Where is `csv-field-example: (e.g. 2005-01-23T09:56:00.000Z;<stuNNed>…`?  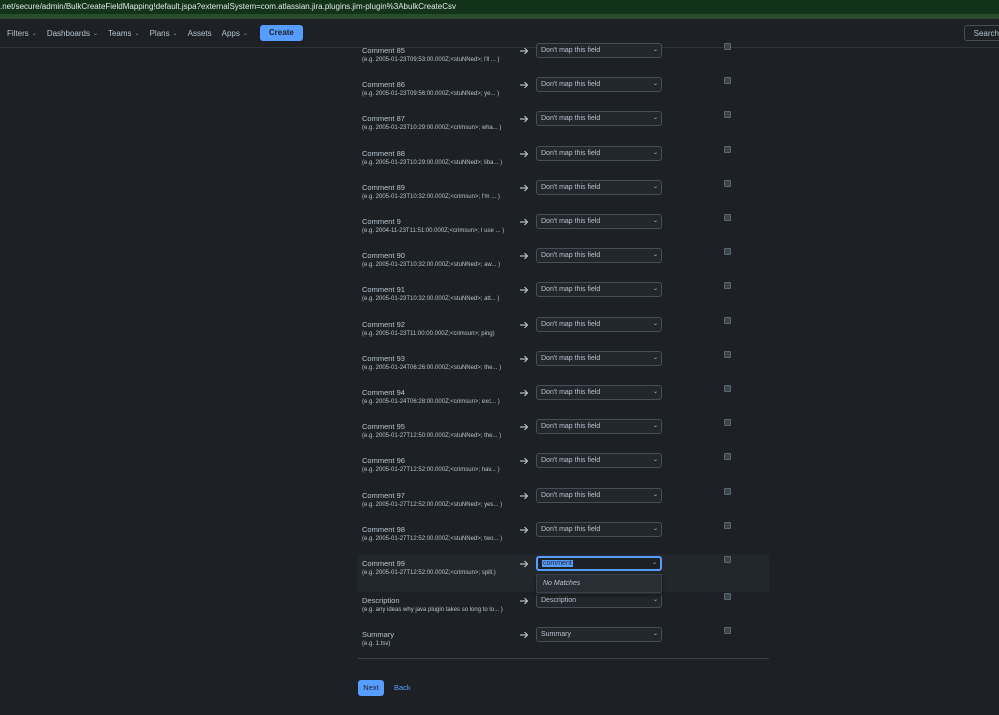
csv-field-example: (e.g. 2005-01-23T09:56:00.000Z;<stuNNed>… is located at coordinates (431, 94).